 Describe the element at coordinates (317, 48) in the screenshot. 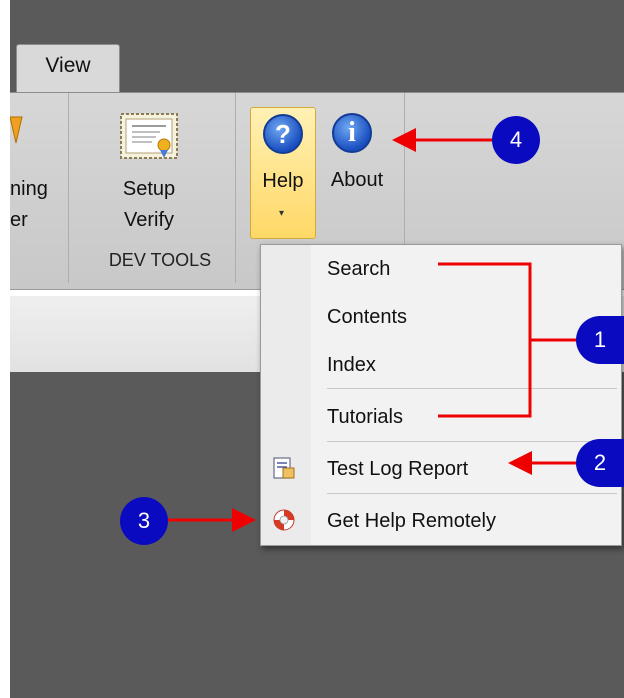

I see `tab-bar: View` at that location.